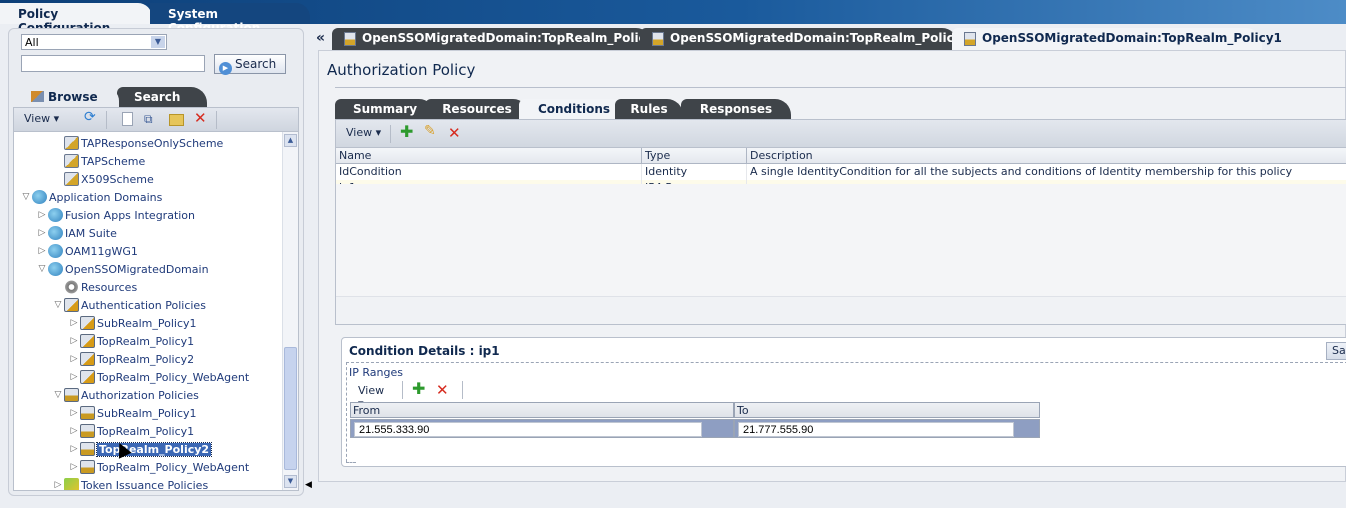 This screenshot has height=508, width=1346. I want to click on search-input, so click(113, 63).